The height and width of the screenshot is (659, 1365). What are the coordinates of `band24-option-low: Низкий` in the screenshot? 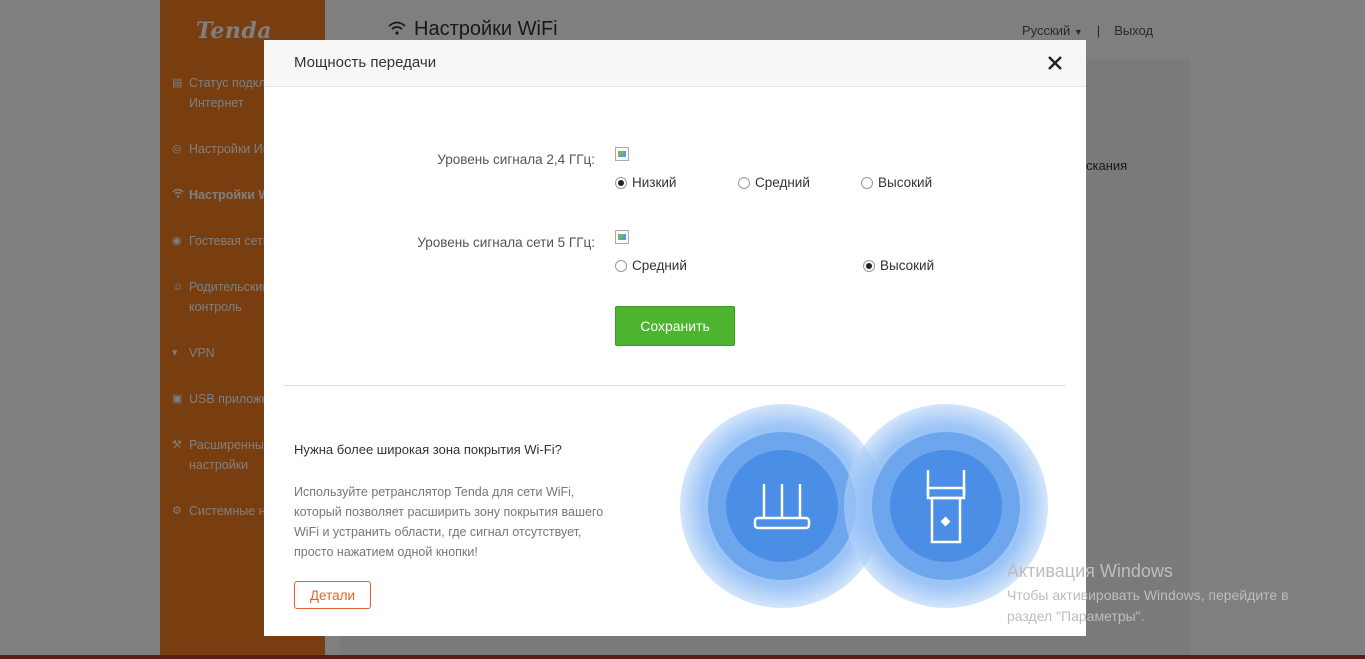 It's located at (645, 182).